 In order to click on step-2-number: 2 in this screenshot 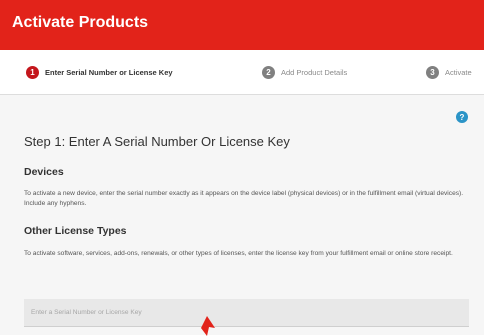, I will do `click(268, 72)`.